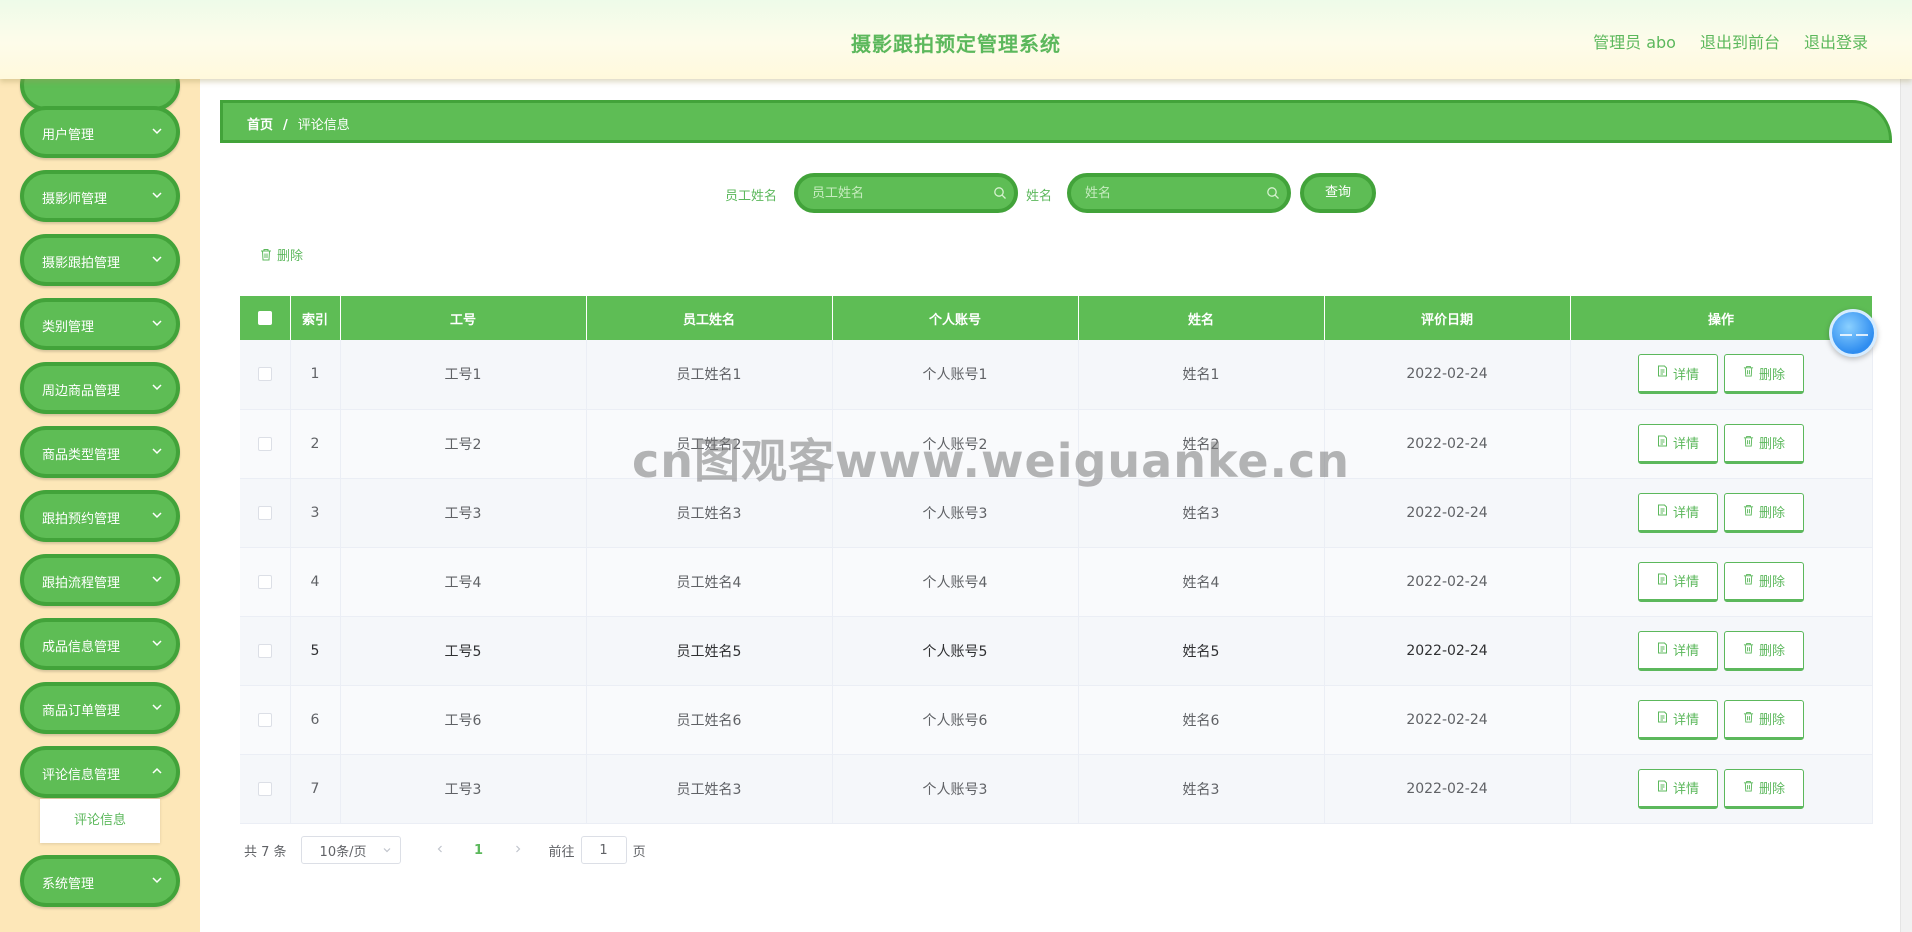 This screenshot has width=1912, height=932. What do you see at coordinates (1721, 318) in the screenshot?
I see `column-header: 操作` at bounding box center [1721, 318].